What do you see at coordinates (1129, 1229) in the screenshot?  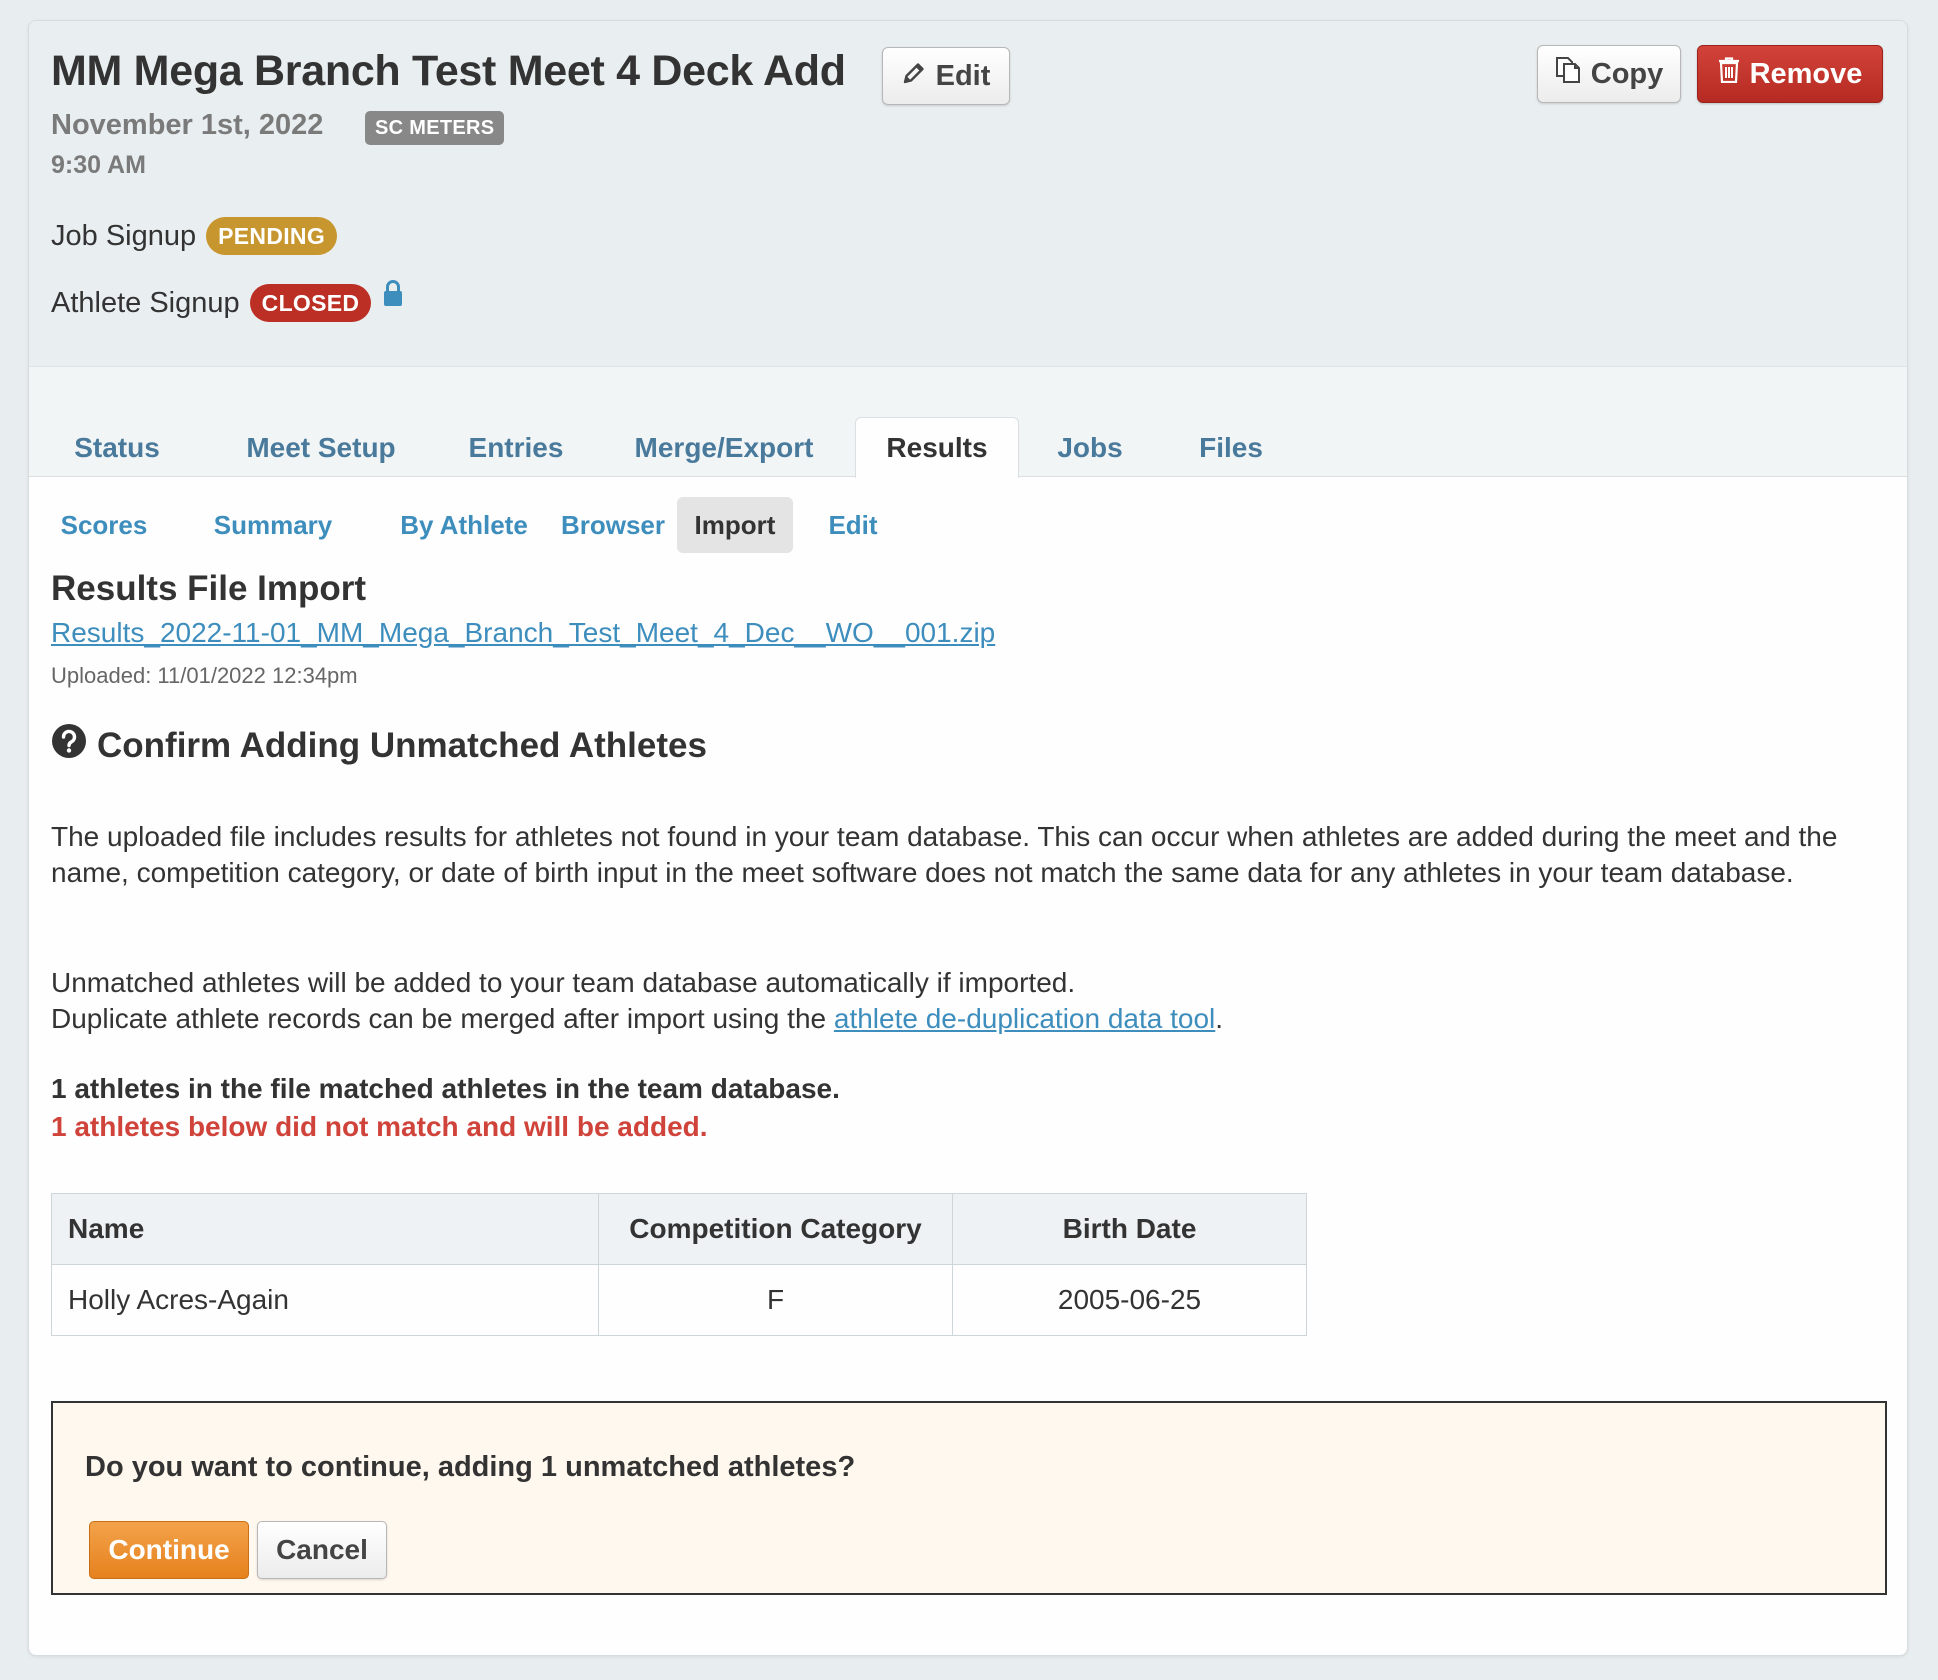 I see `column-header-birth-date: Birth Date` at bounding box center [1129, 1229].